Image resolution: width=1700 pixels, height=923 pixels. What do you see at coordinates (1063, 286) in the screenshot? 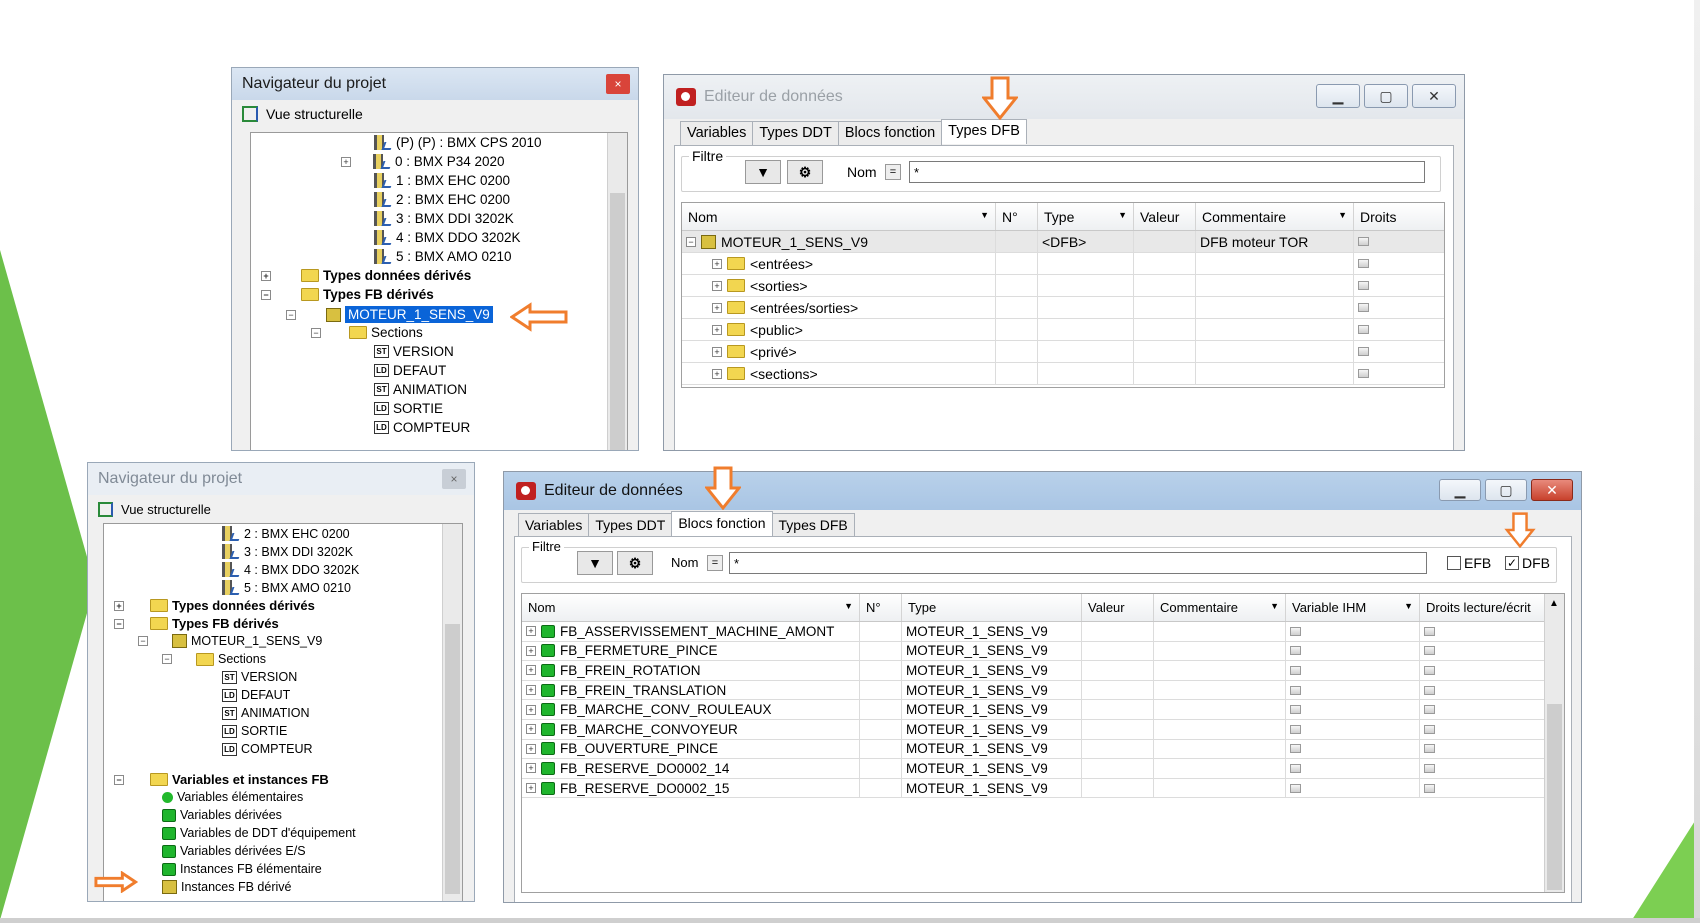
I see `table-row: + <sorties>` at bounding box center [1063, 286].